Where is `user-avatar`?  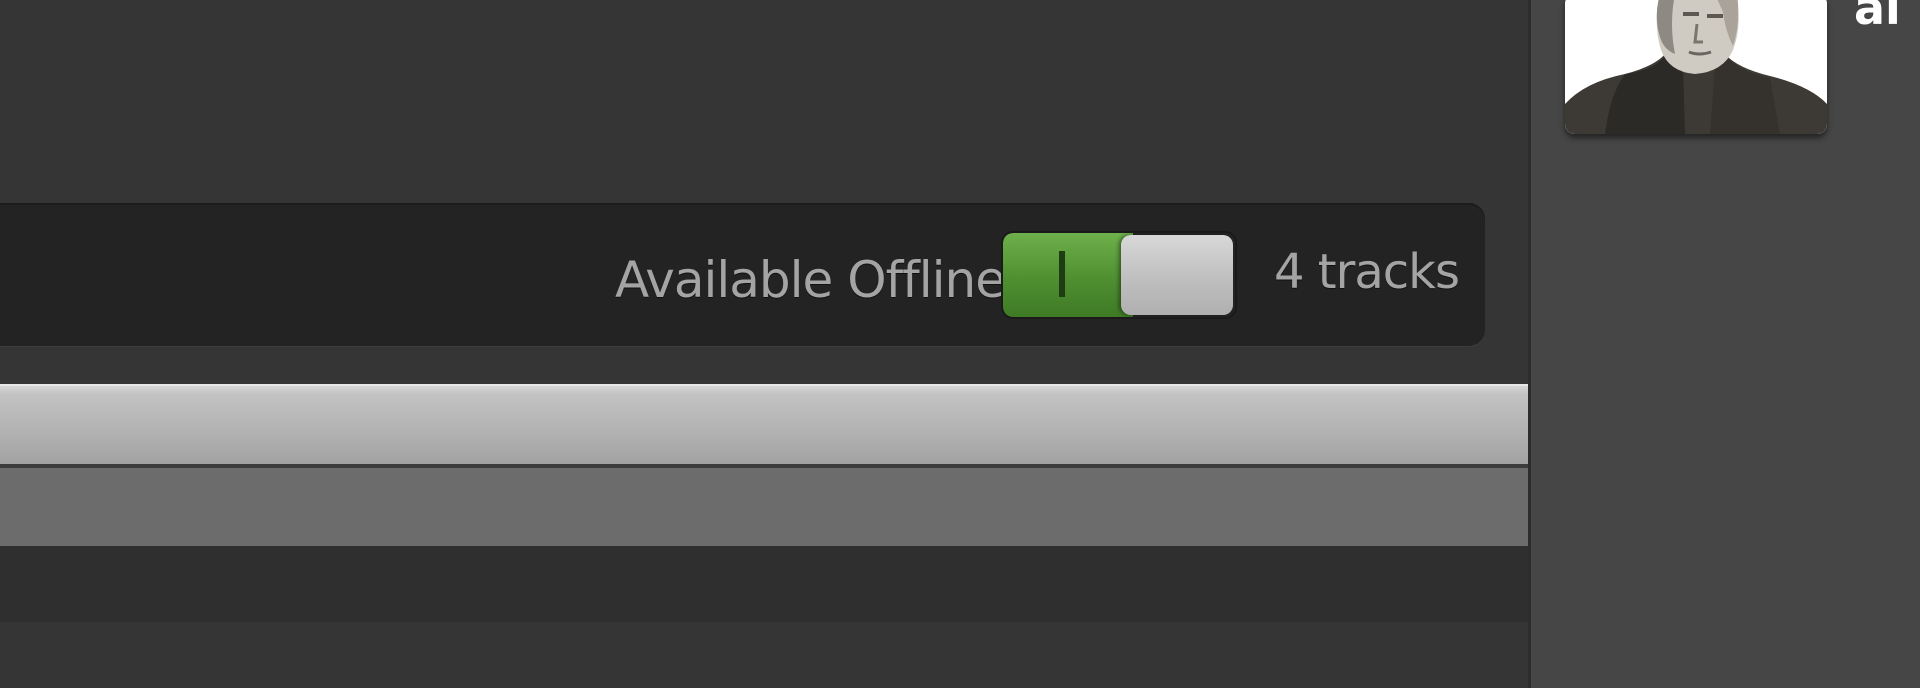 user-avatar is located at coordinates (1696, 67).